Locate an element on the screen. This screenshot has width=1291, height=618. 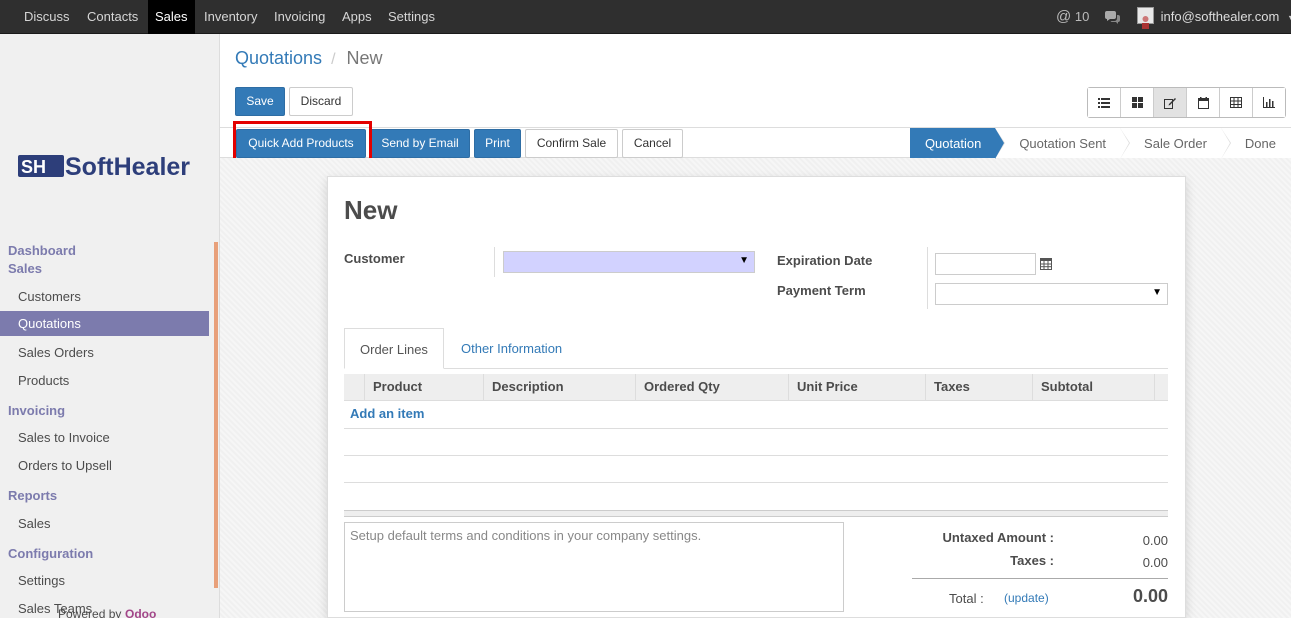
calendar-icon is located at coordinates (1046, 265).